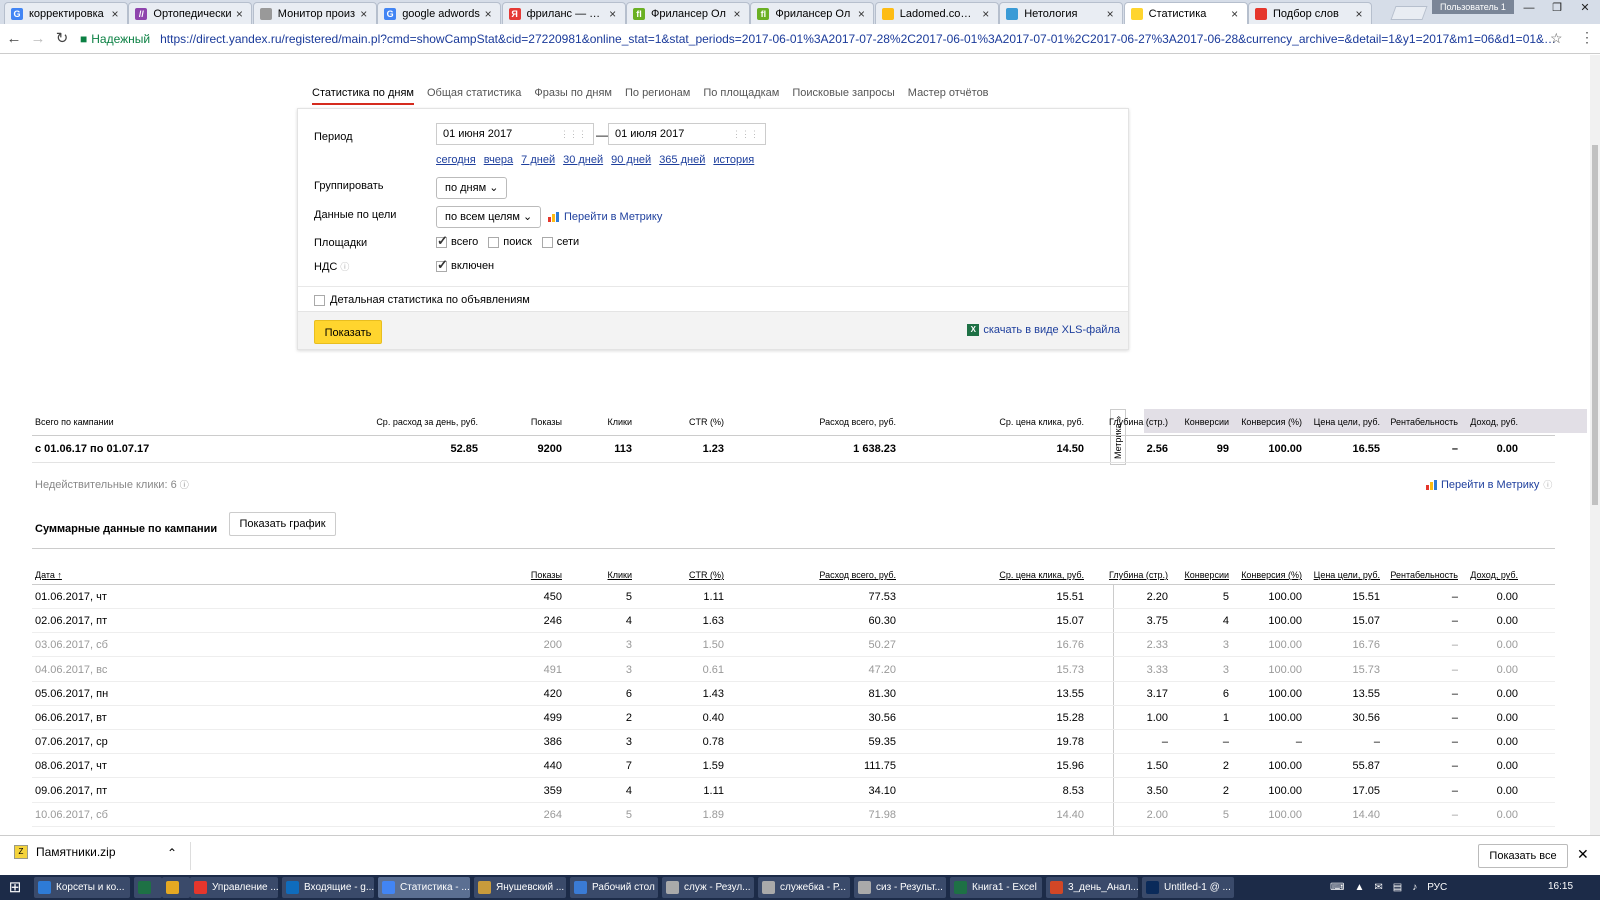 The width and height of the screenshot is (1600, 900). Describe the element at coordinates (563, 13) in the screenshot. I see `browser-tab: Яфриланс — Янд ×` at that location.